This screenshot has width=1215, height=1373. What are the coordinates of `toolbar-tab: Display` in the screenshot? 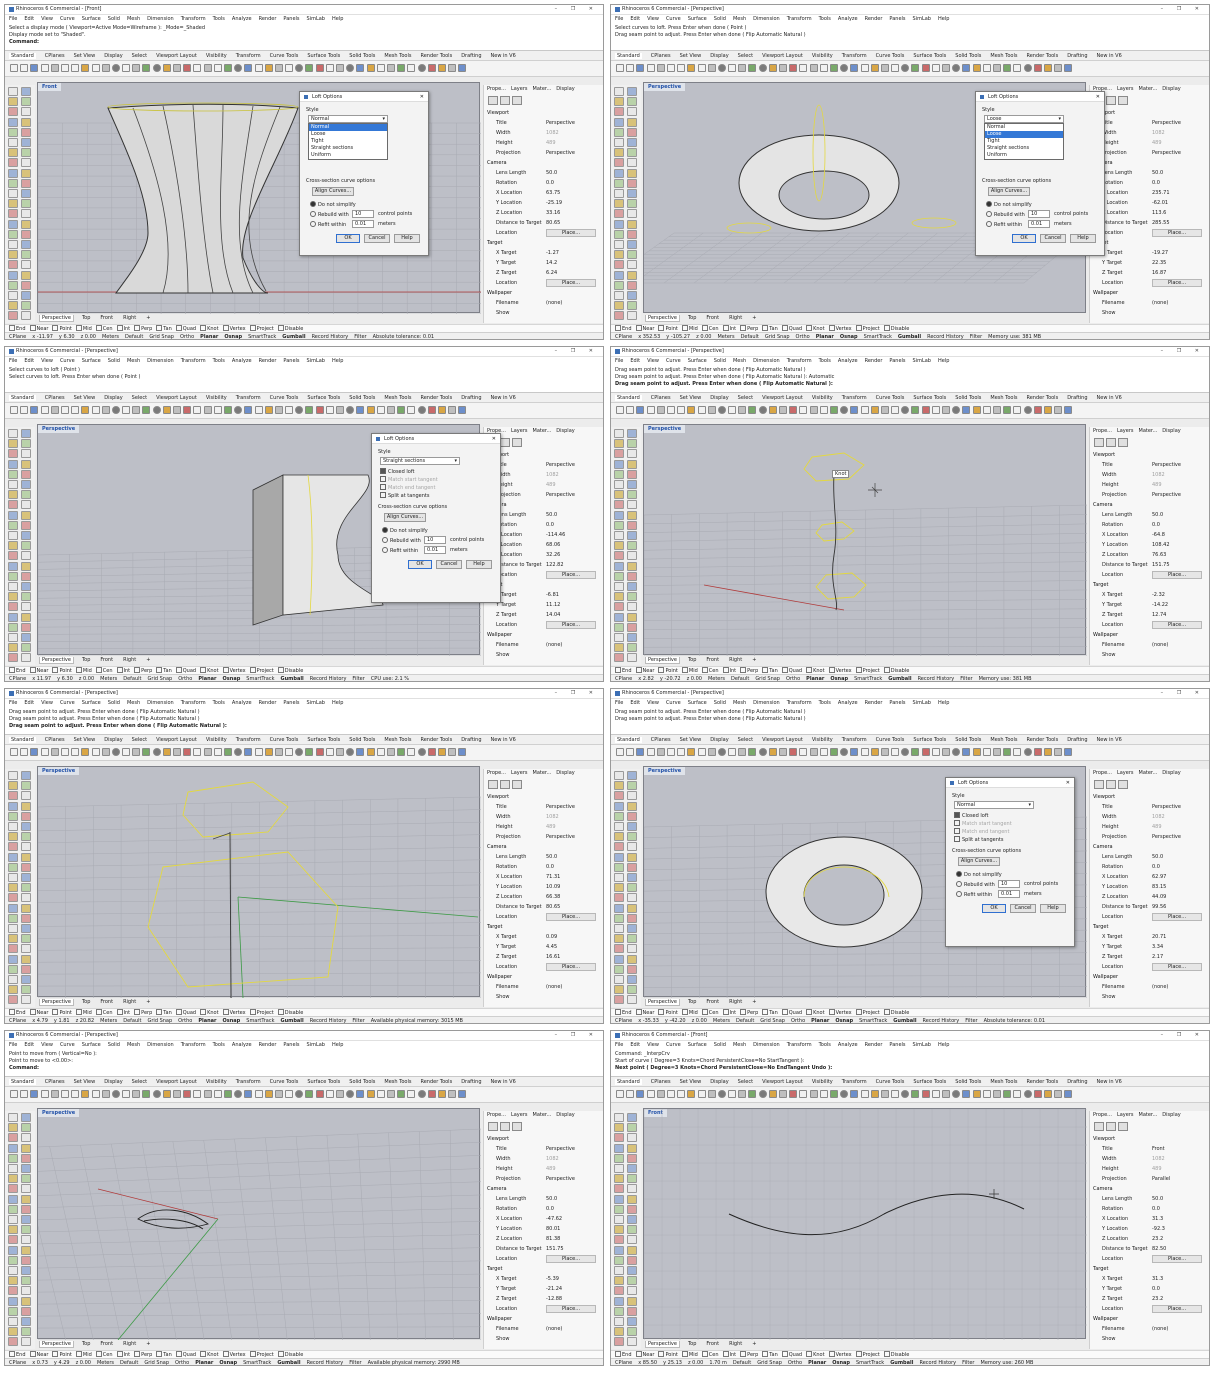 It's located at (113, 740).